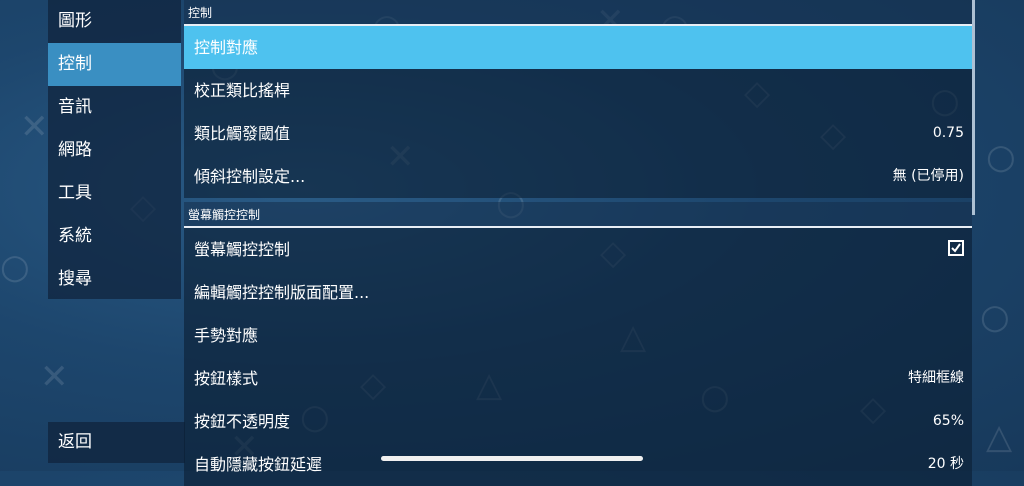 The width and height of the screenshot is (1024, 486). I want to click on analog-trigger-threshold-value: 0.75, so click(948, 133).